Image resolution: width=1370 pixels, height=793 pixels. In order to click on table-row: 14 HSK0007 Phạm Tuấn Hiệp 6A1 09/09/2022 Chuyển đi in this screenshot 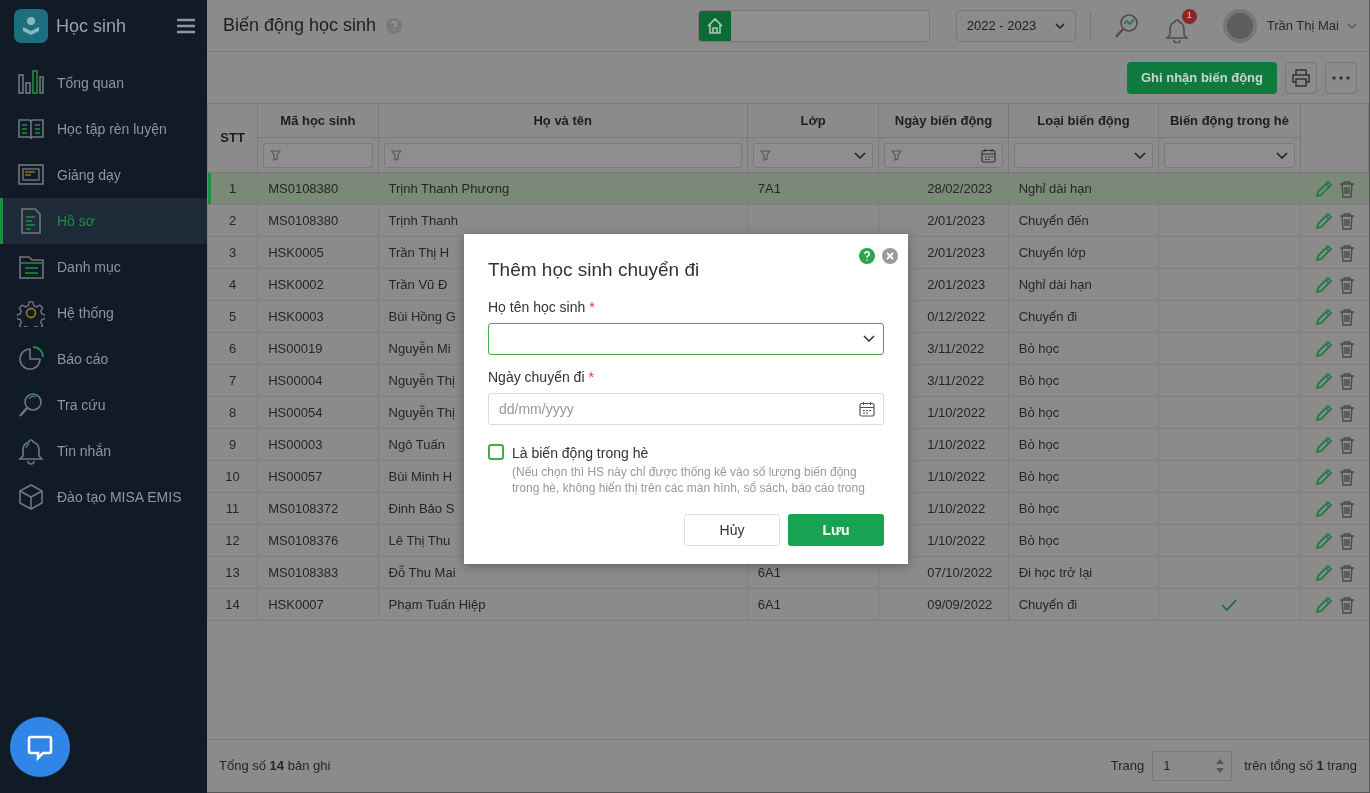, I will do `click(788, 604)`.